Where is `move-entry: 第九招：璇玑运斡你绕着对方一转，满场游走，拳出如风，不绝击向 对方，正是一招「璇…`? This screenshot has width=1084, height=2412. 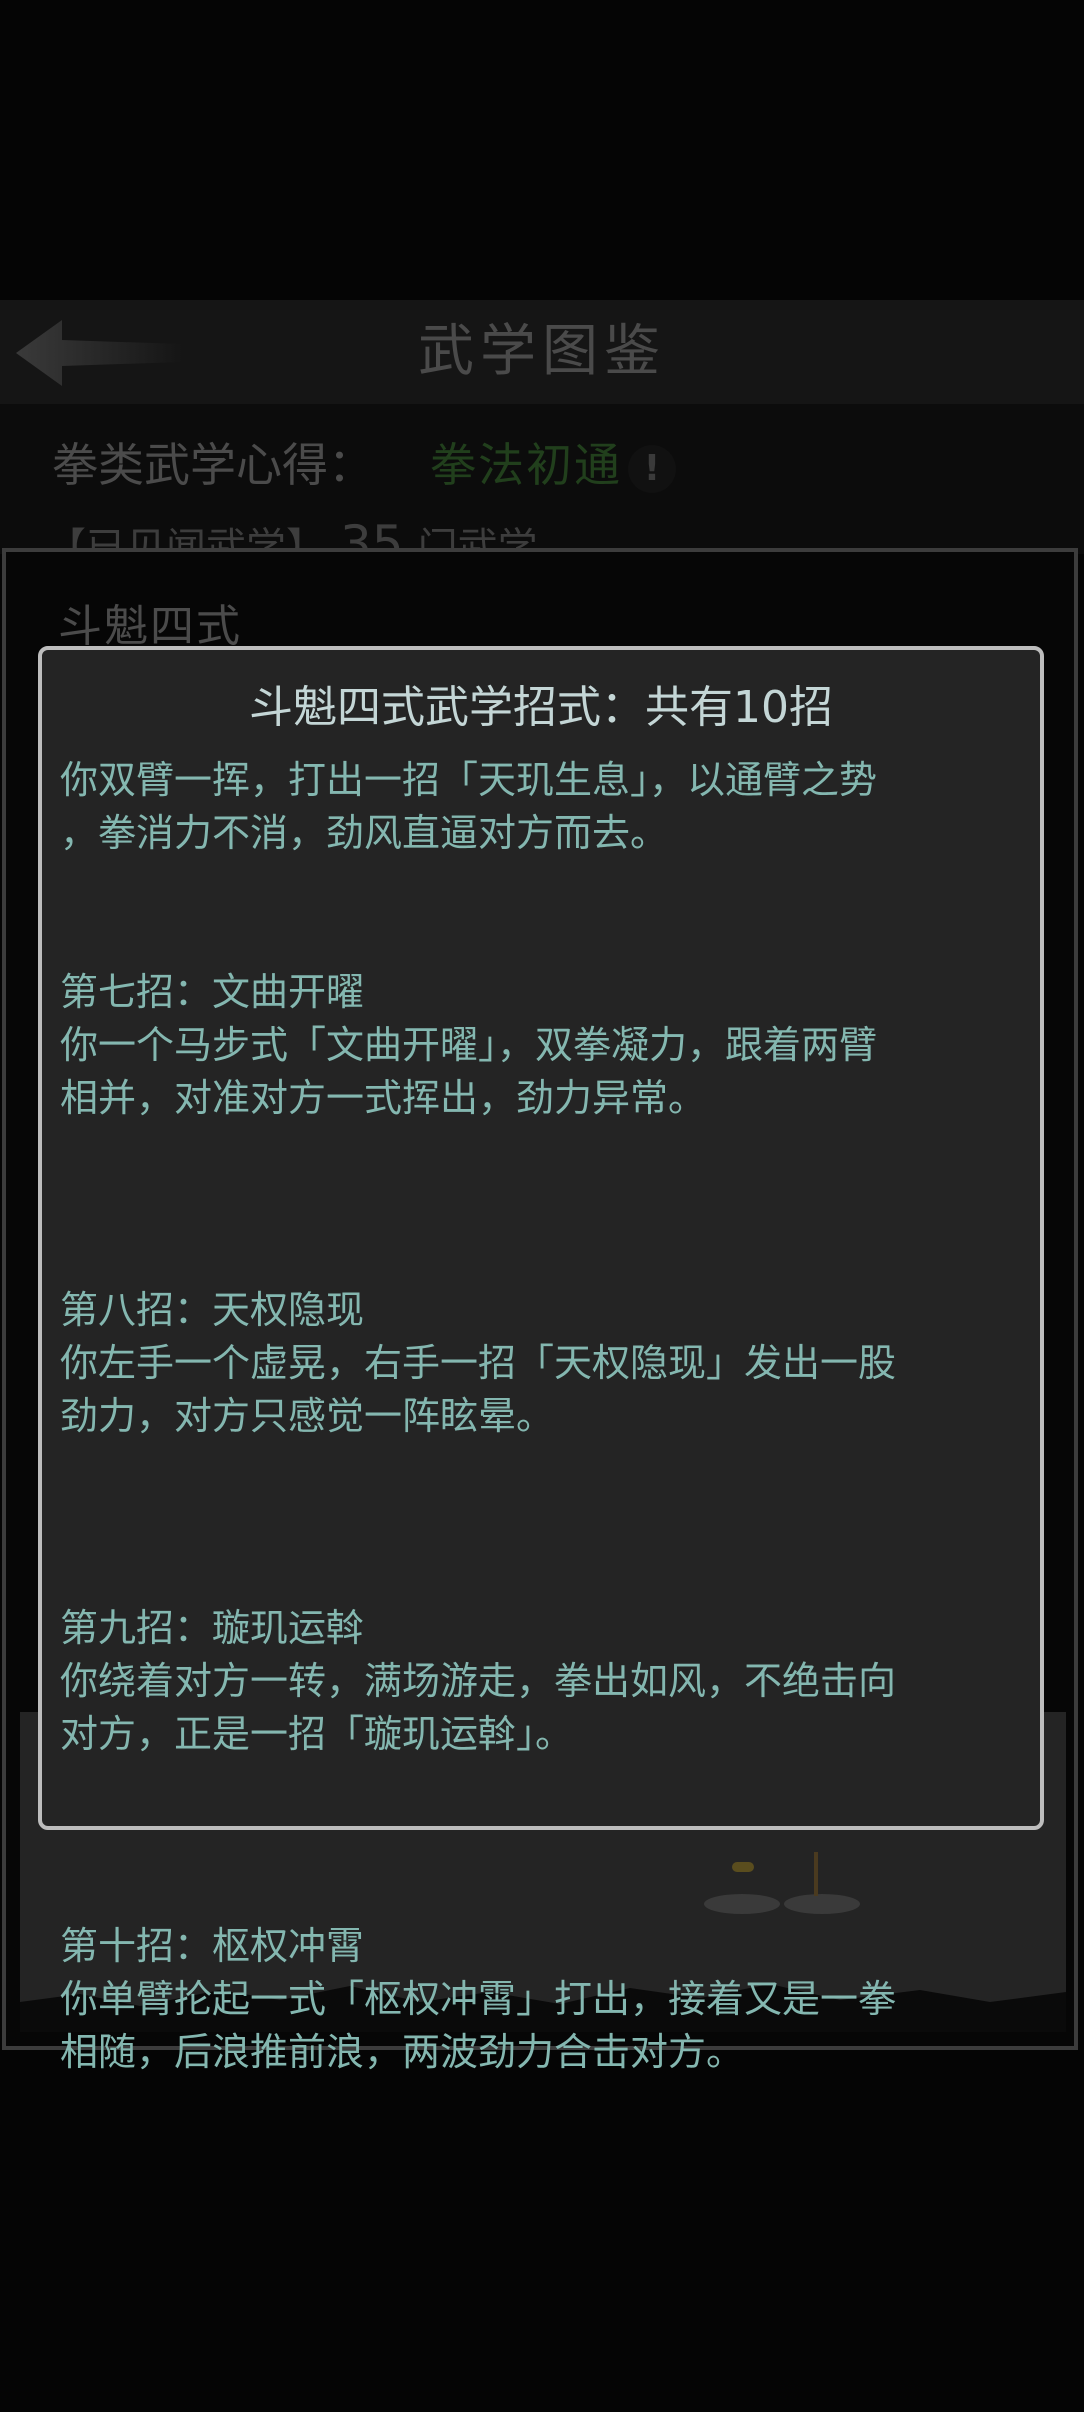 move-entry: 第九招：璇玑运斡你绕着对方一转，满场游走，拳出如风，不绝击向 对方，正是一招「璇… is located at coordinates (540, 1681).